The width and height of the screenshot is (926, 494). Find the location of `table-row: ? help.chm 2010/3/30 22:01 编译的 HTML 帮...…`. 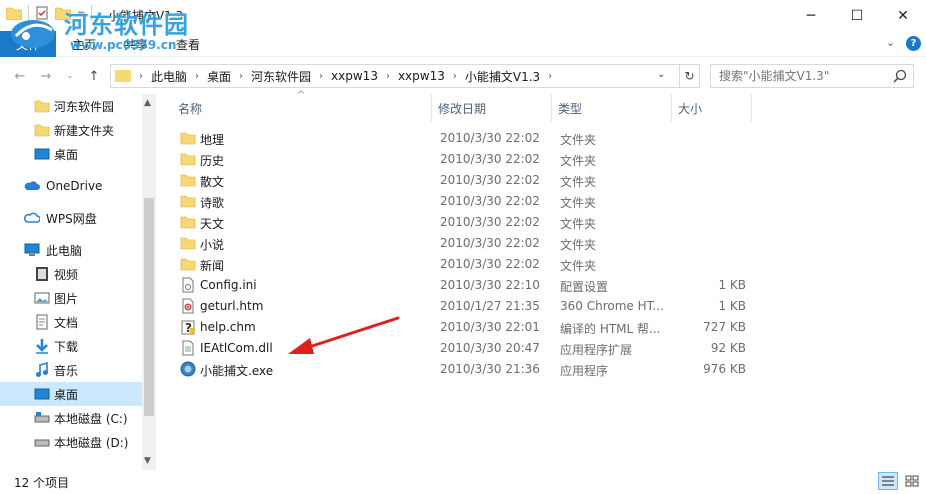

table-row: ? help.chm 2010/3/30 22:01 编译的 HTML 帮...… is located at coordinates (467, 327).